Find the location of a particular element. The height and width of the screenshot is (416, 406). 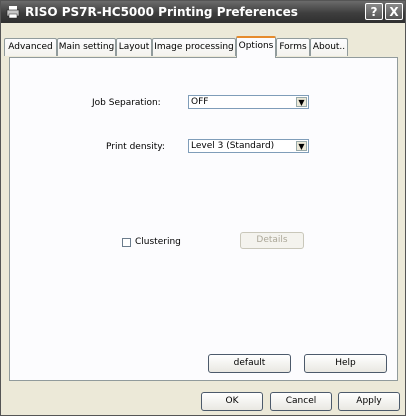

job-separation-value: OFF is located at coordinates (200, 102).